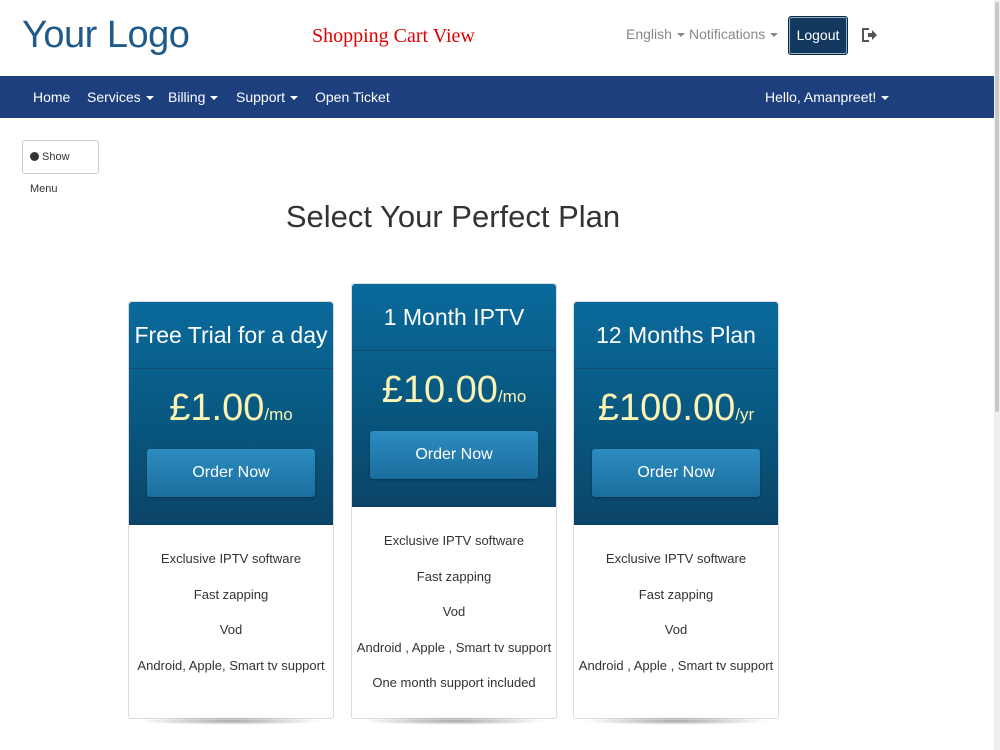 This screenshot has height=750, width=1000. I want to click on user-greeting: Hello, Amanpreet!, so click(821, 97).